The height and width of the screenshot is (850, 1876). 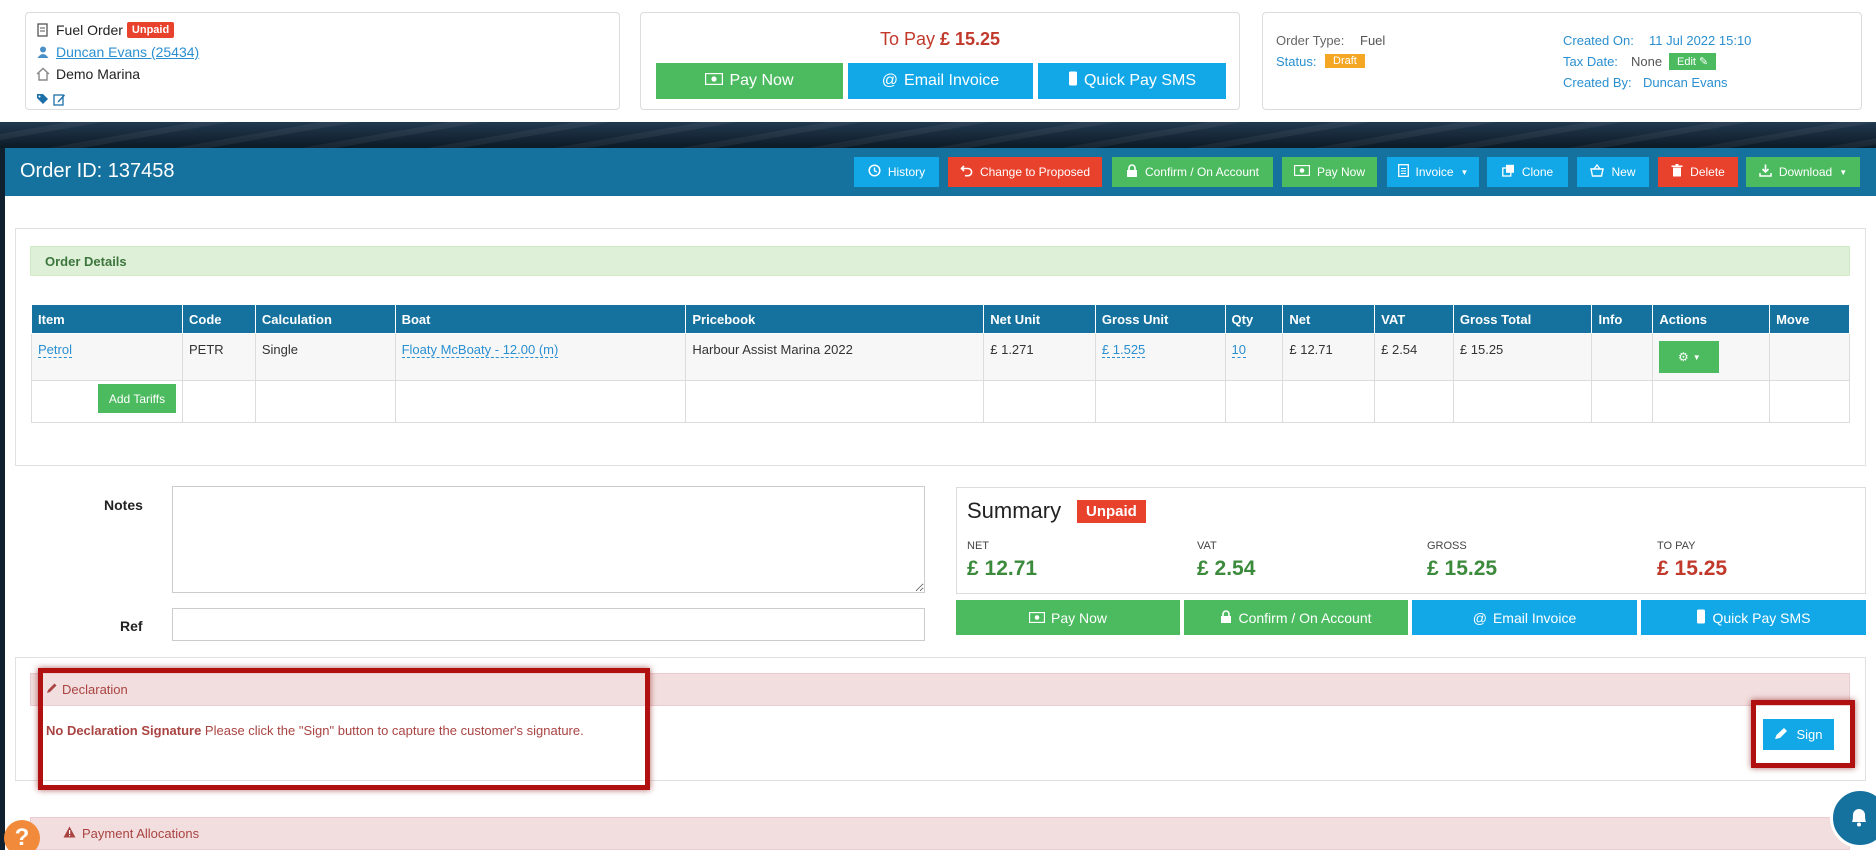 I want to click on qty-link: 10, so click(x=1238, y=350).